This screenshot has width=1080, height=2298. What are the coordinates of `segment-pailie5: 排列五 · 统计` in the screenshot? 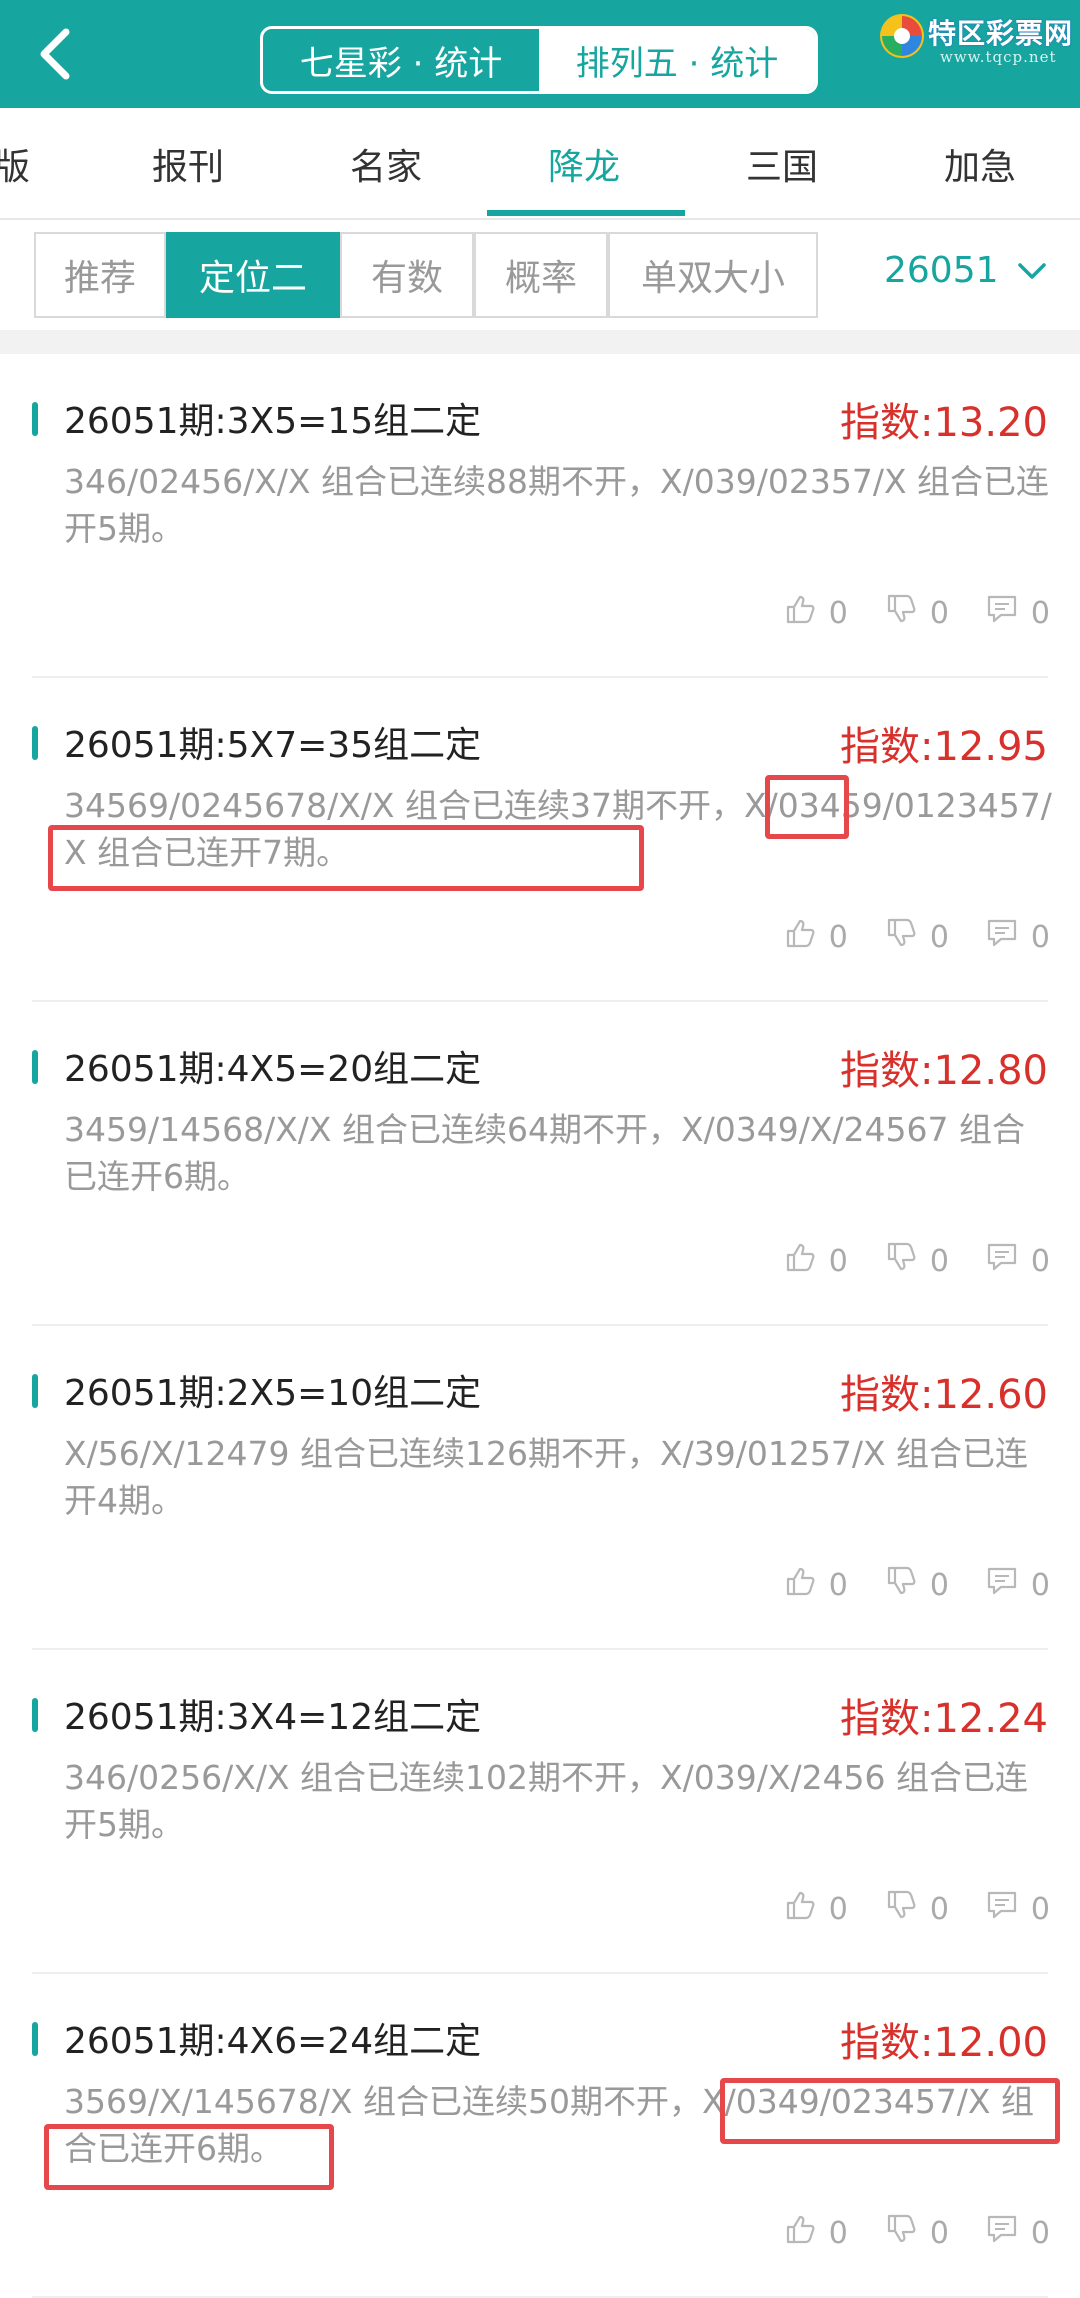 It's located at (677, 60).